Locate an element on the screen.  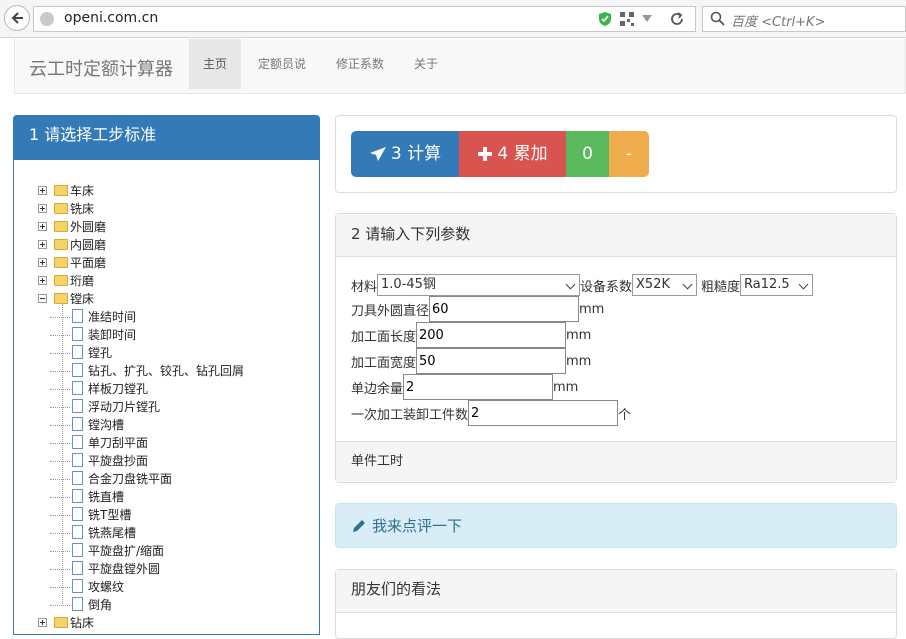
pieces-unit: 个 is located at coordinates (625, 415).